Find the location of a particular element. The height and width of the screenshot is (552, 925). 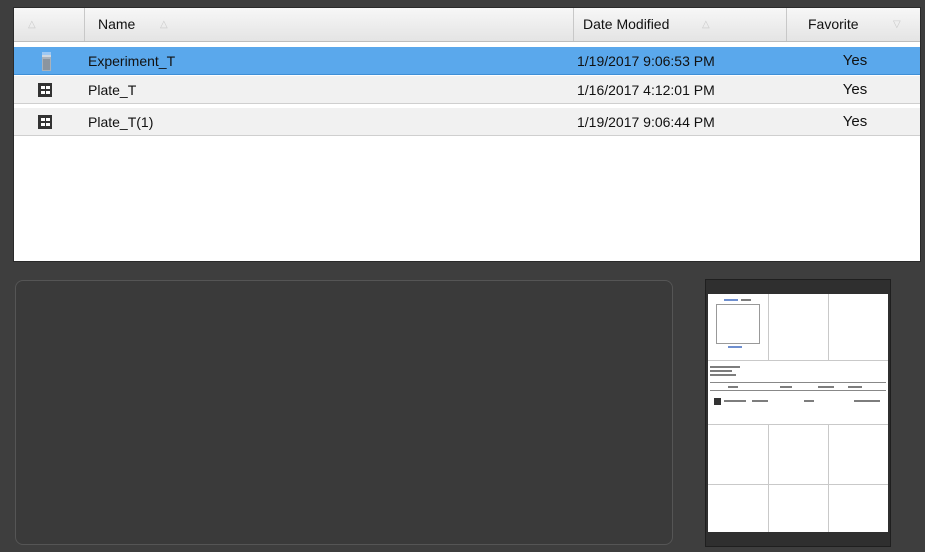

column-header-favorite-label: Favorite is located at coordinates (833, 24).